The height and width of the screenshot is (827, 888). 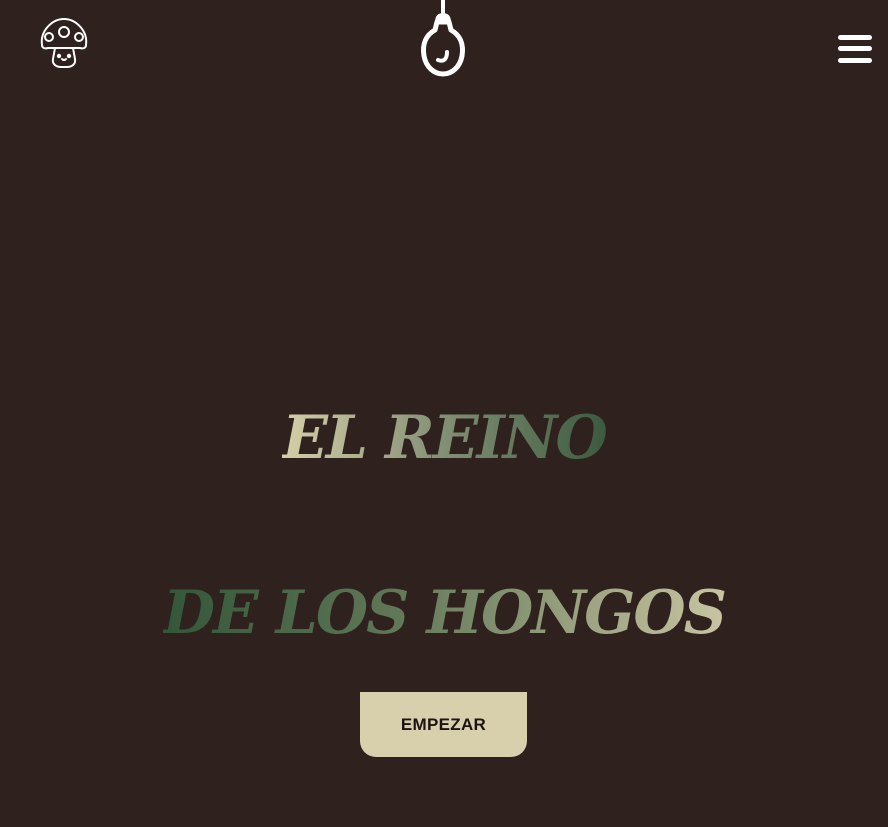 I want to click on hero-title-line-2-text: DE LOS HONGOS, so click(x=445, y=613).